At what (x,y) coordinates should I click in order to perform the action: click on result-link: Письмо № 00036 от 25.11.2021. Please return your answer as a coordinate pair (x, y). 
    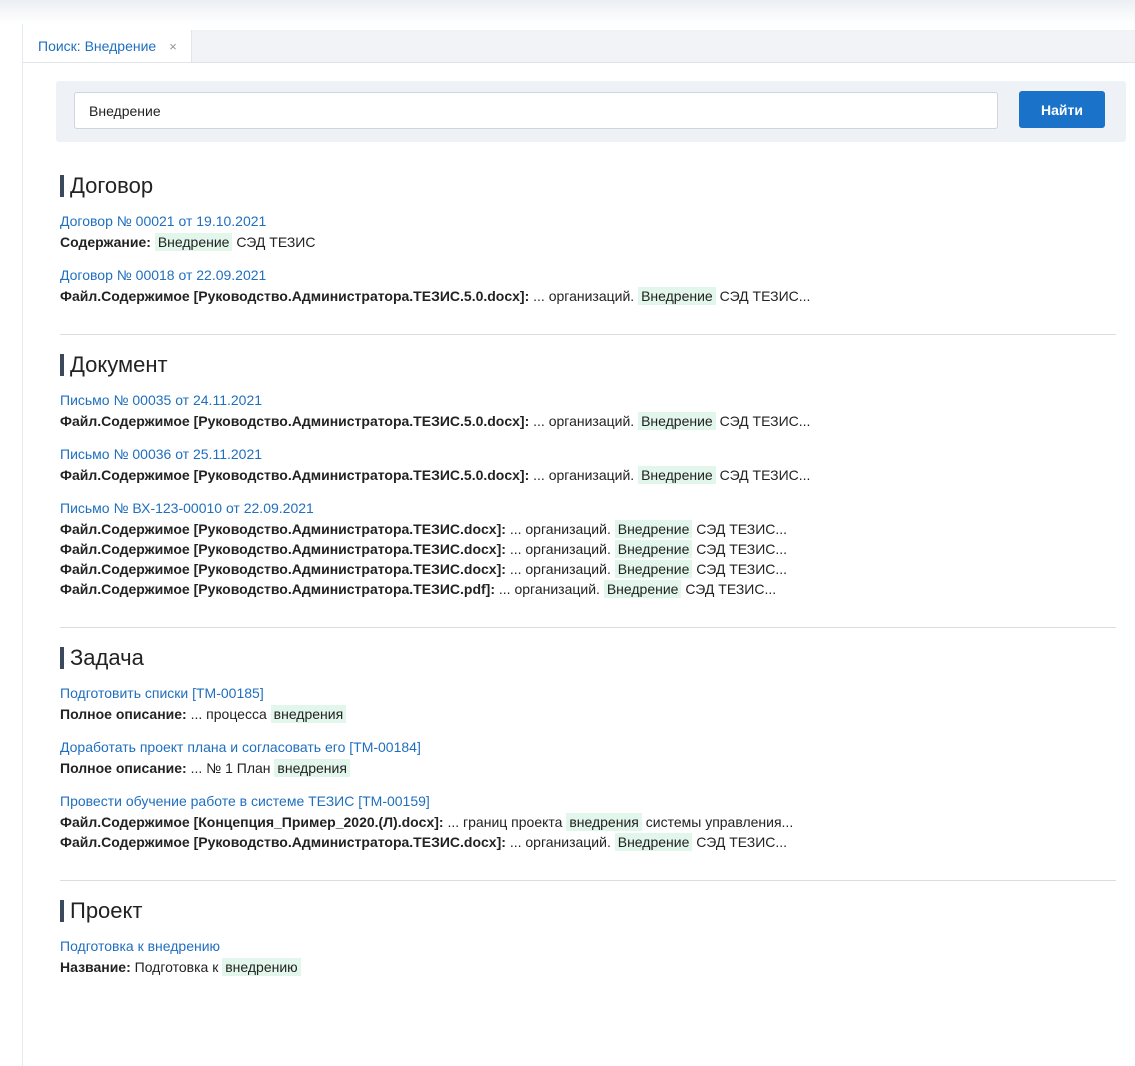
    Looking at the image, I should click on (588, 454).